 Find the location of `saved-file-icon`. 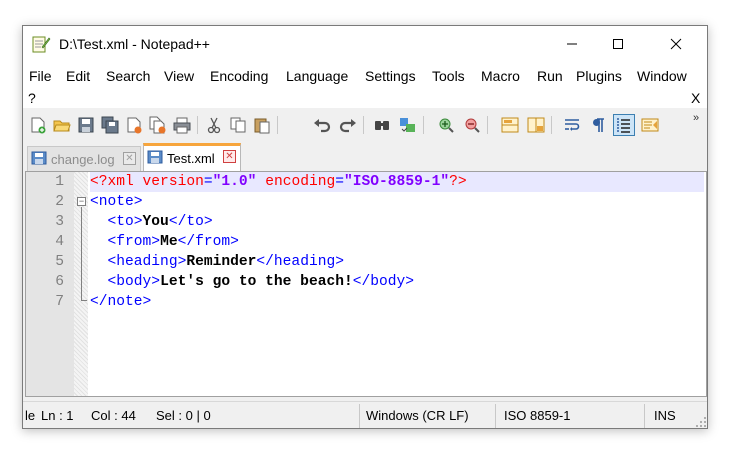

saved-file-icon is located at coordinates (39, 159).